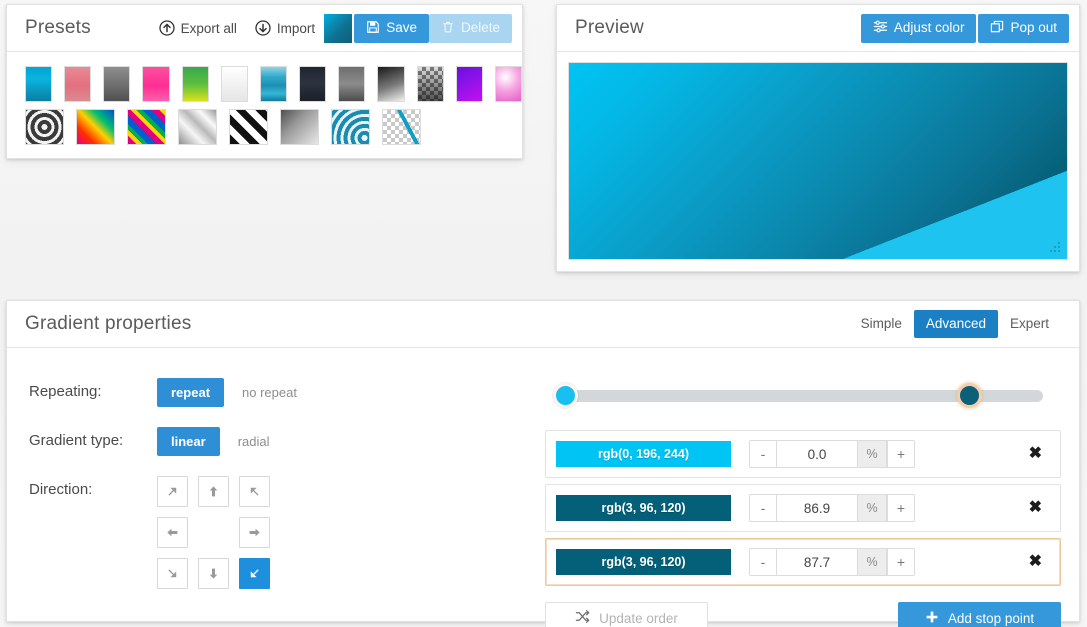  Describe the element at coordinates (248, 127) in the screenshot. I see `preset-stripes-bw` at that location.